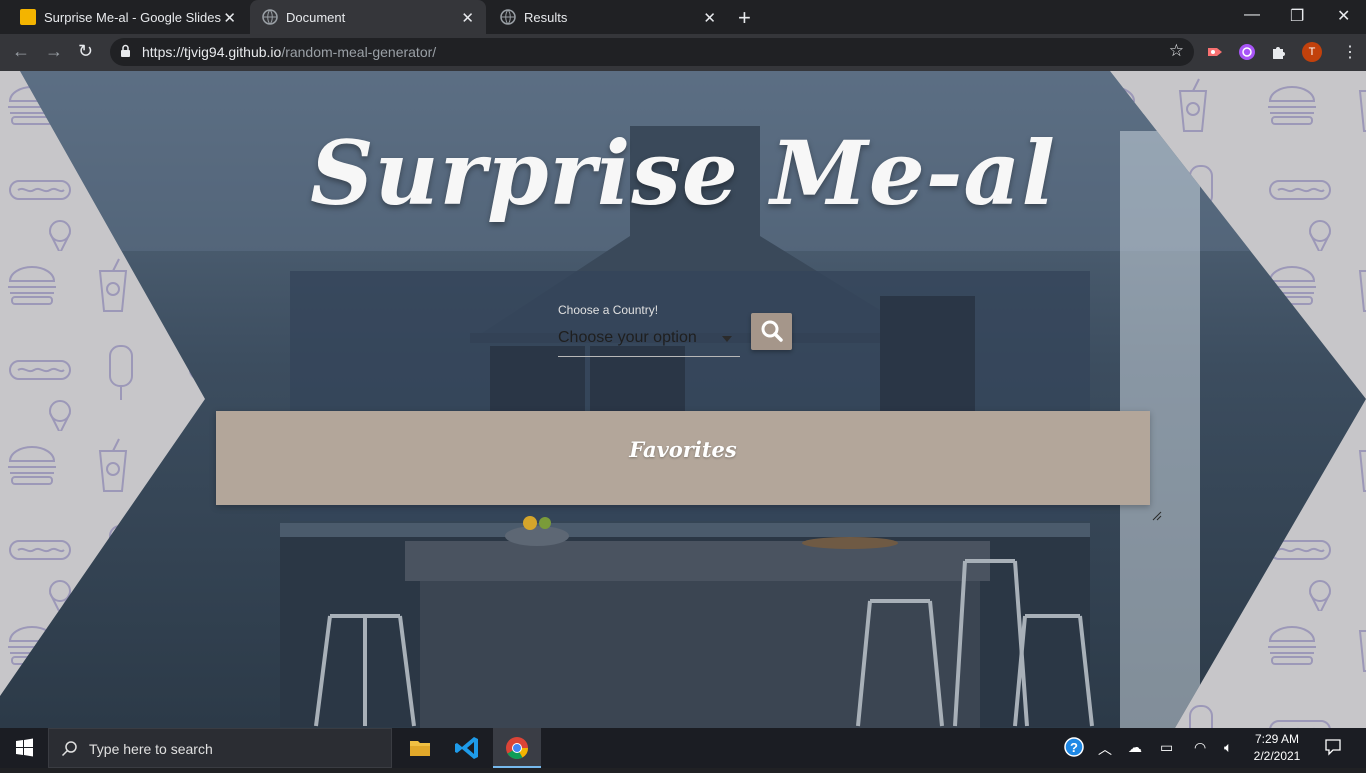  What do you see at coordinates (517, 748) in the screenshot?
I see `chrome-taskbar-icon` at bounding box center [517, 748].